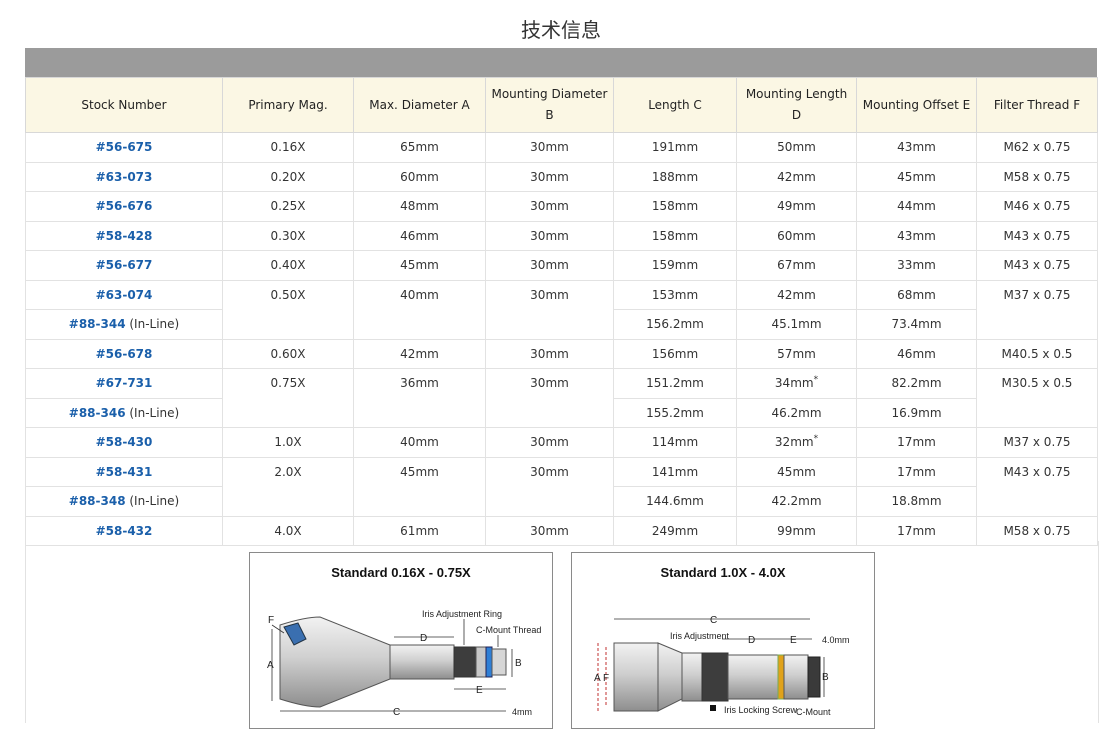 This screenshot has height=729, width=1107. Describe the element at coordinates (796, 501) in the screenshot. I see `cell-len-d: 42.2mm` at that location.